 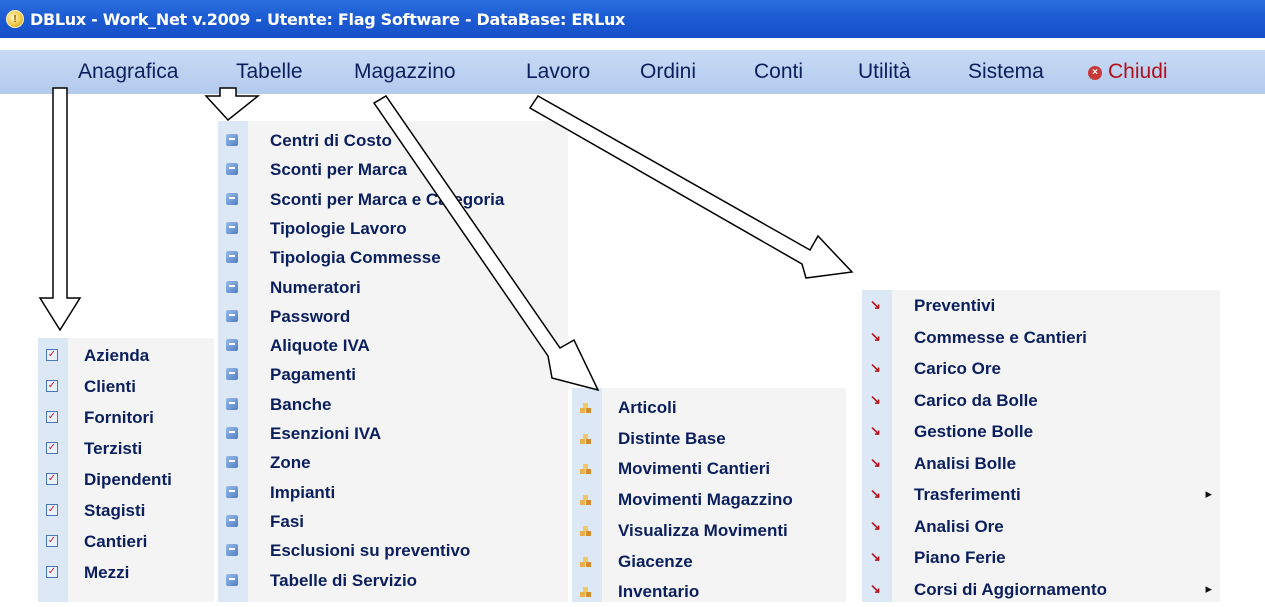 What do you see at coordinates (1041, 337) in the screenshot?
I see `lavoro-item-commesse-e-cantieri: ↘ Commesse e Cantieri` at bounding box center [1041, 337].